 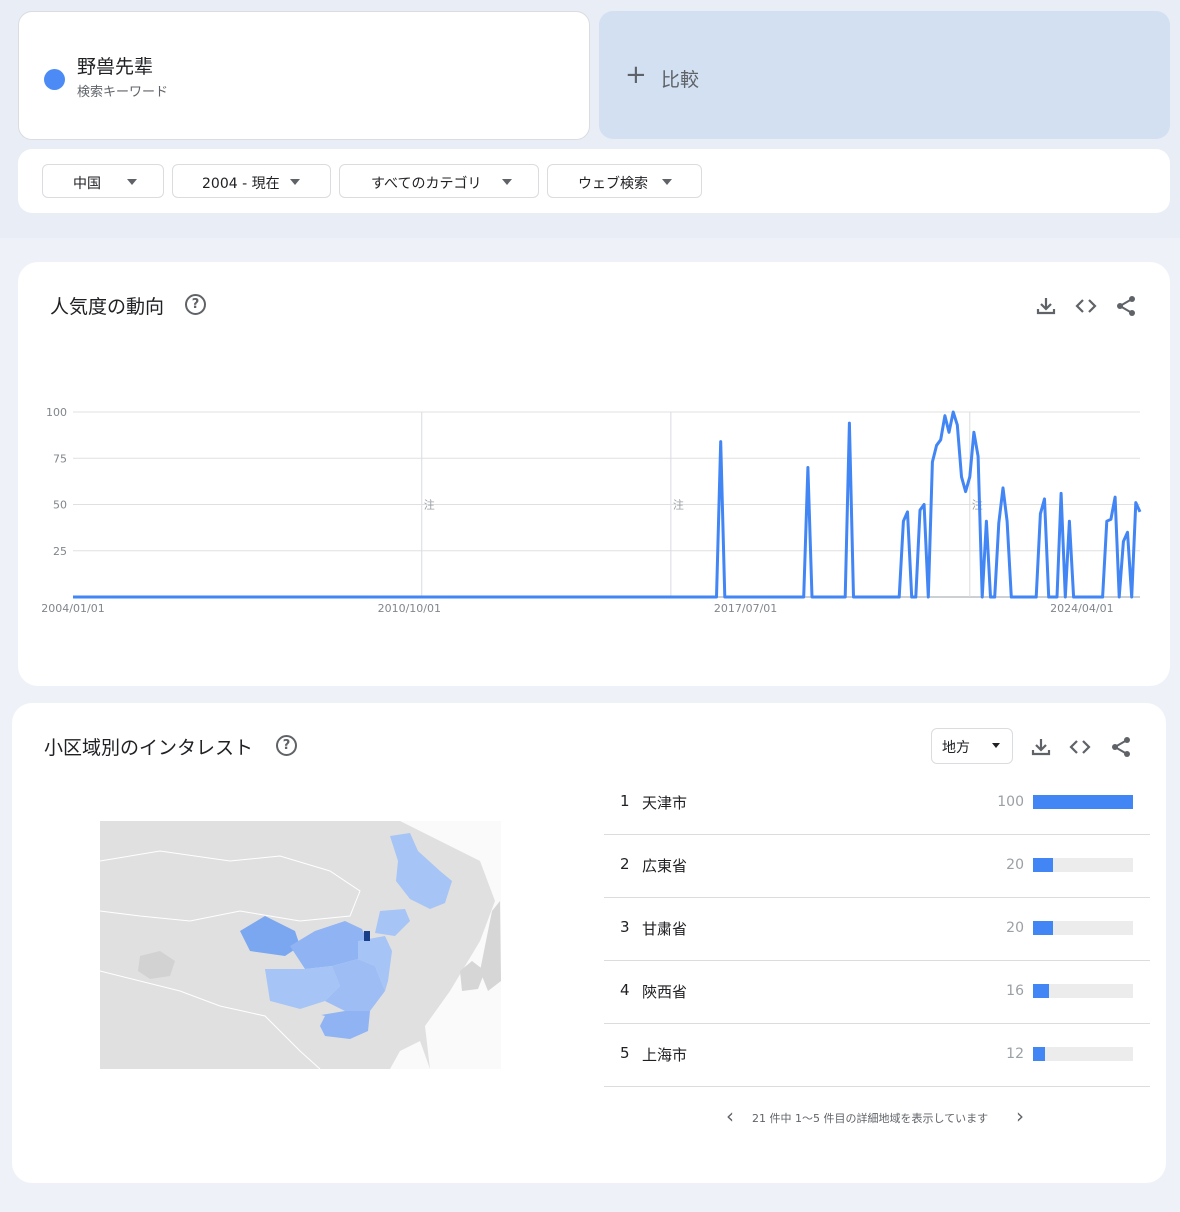 I want to click on chevron-left-icon: ‹, so click(x=730, y=1116).